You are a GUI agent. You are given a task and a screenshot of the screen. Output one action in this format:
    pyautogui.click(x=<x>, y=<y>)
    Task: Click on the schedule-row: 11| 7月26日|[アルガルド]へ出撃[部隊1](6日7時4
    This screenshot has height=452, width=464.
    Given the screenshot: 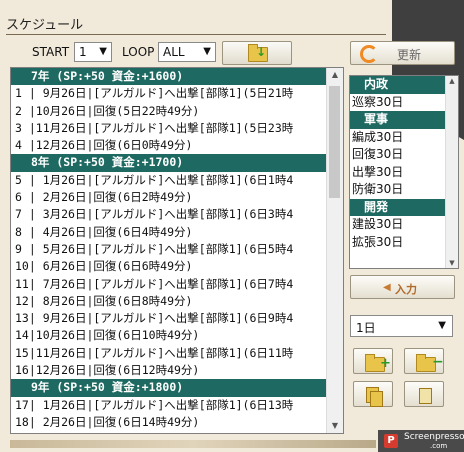 What is the action you would take?
    pyautogui.click(x=177, y=284)
    